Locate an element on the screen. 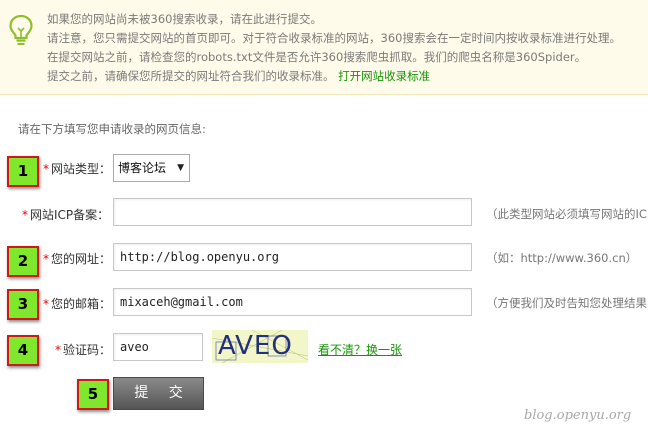 The height and width of the screenshot is (432, 648). notice-line-4: 提交之前，请确保您所提交的网址符合我们的收录标准。 打开网站收录标准 is located at coordinates (347, 76).